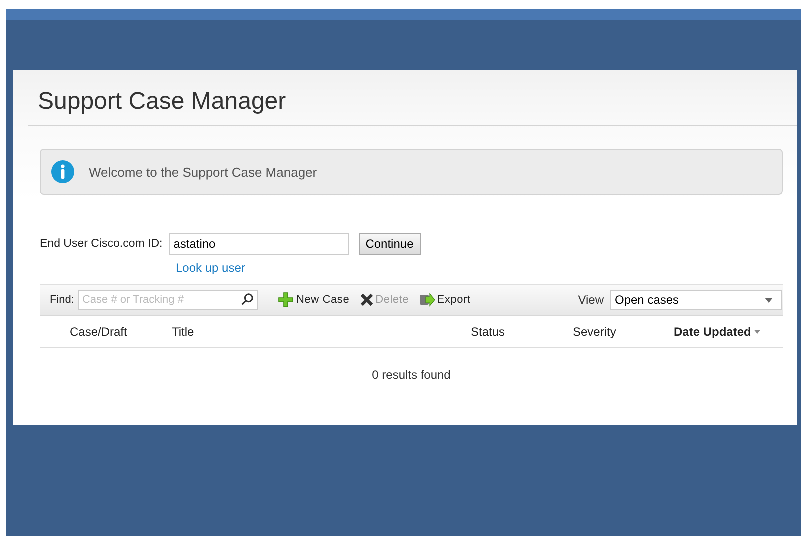  I want to click on column-header: Title, so click(183, 331).